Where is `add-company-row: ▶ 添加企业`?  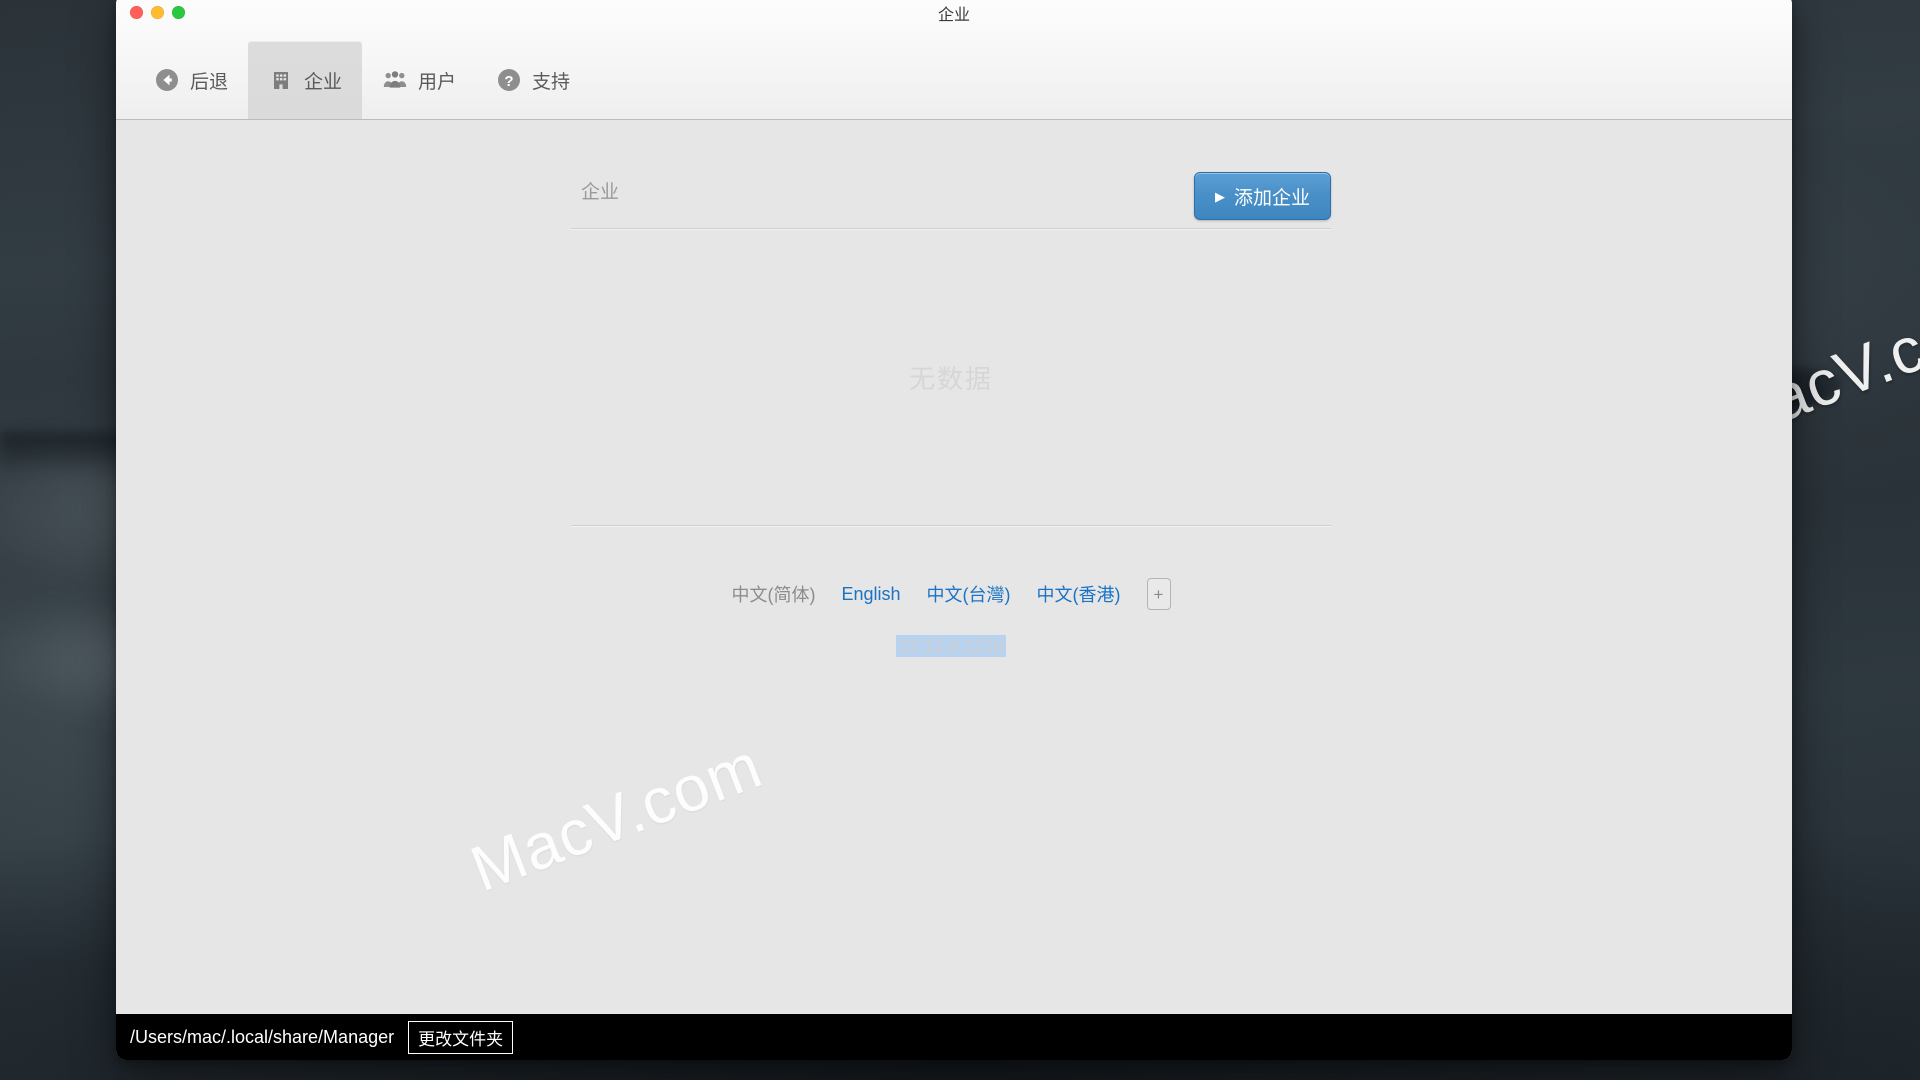
add-company-row: ▶ 添加企业 is located at coordinates (951, 196).